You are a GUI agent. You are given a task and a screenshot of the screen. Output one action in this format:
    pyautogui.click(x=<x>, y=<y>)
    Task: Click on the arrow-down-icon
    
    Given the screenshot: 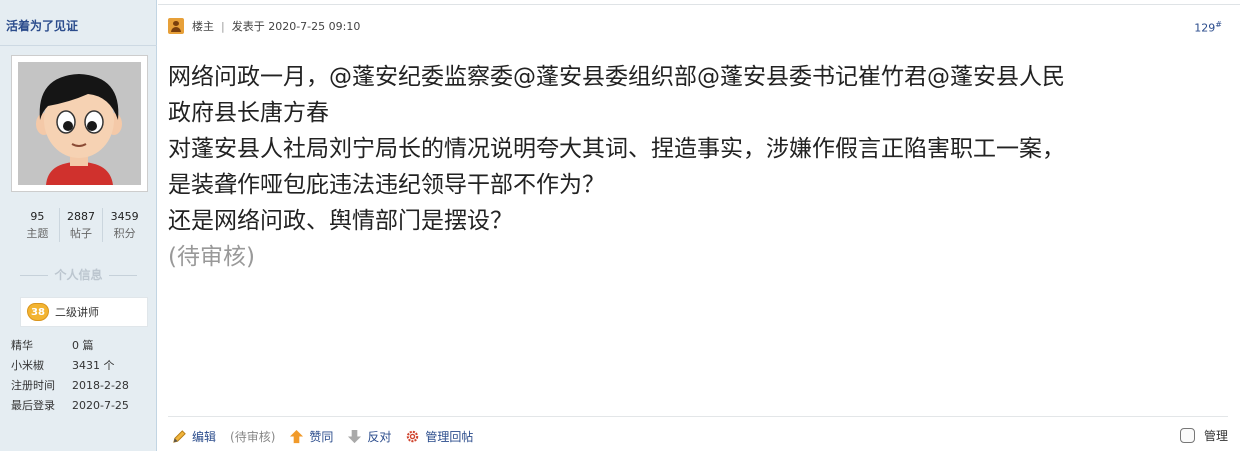 What is the action you would take?
    pyautogui.click(x=355, y=436)
    